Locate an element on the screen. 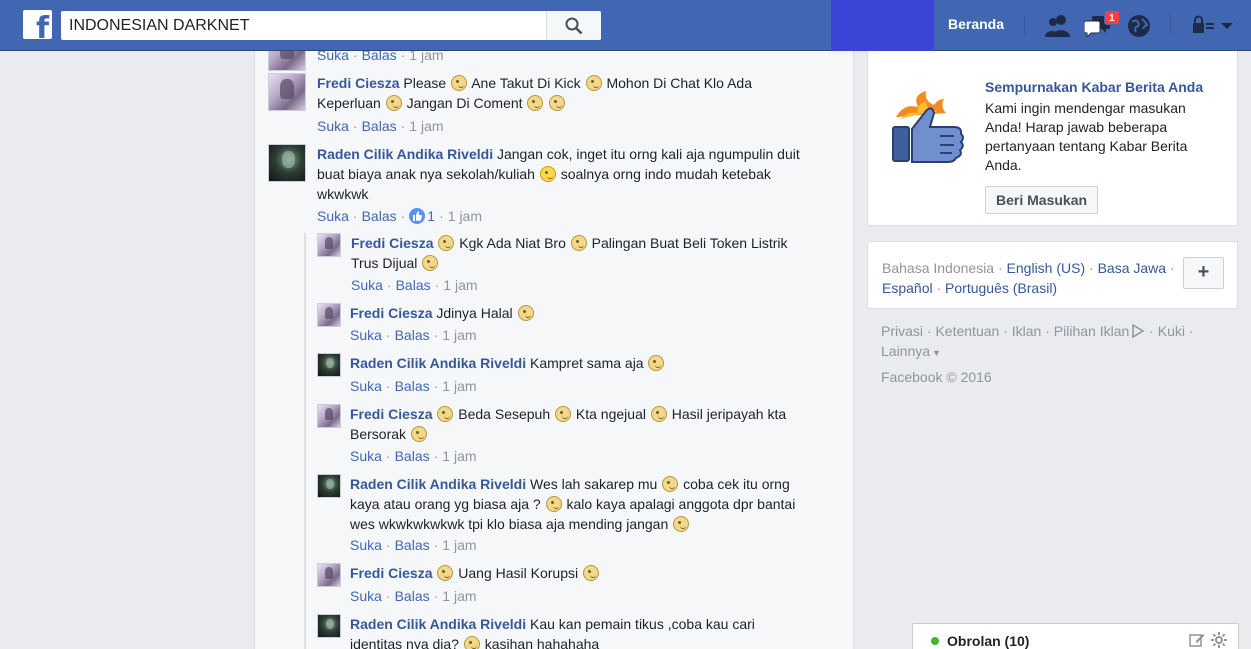 The width and height of the screenshot is (1251, 649). add-language-button: + is located at coordinates (1203, 273).